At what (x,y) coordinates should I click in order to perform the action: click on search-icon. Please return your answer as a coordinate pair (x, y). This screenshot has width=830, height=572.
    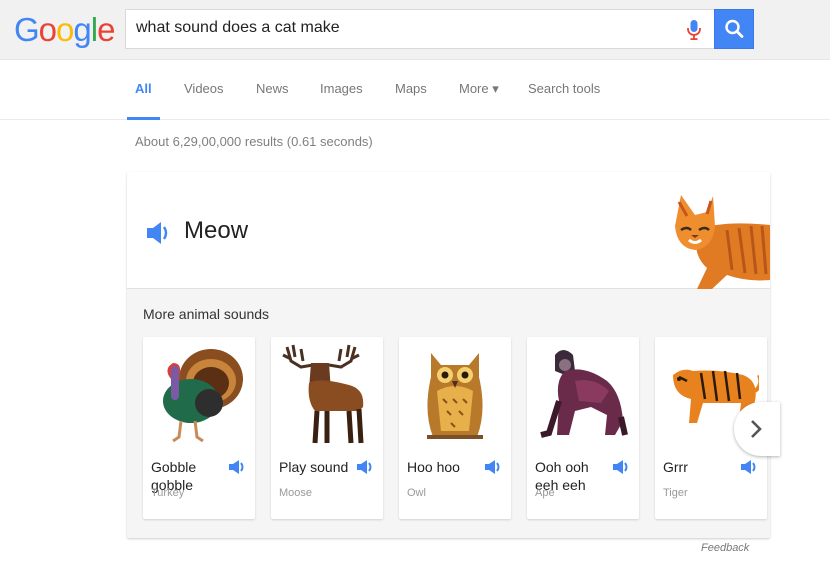
    Looking at the image, I should click on (734, 28).